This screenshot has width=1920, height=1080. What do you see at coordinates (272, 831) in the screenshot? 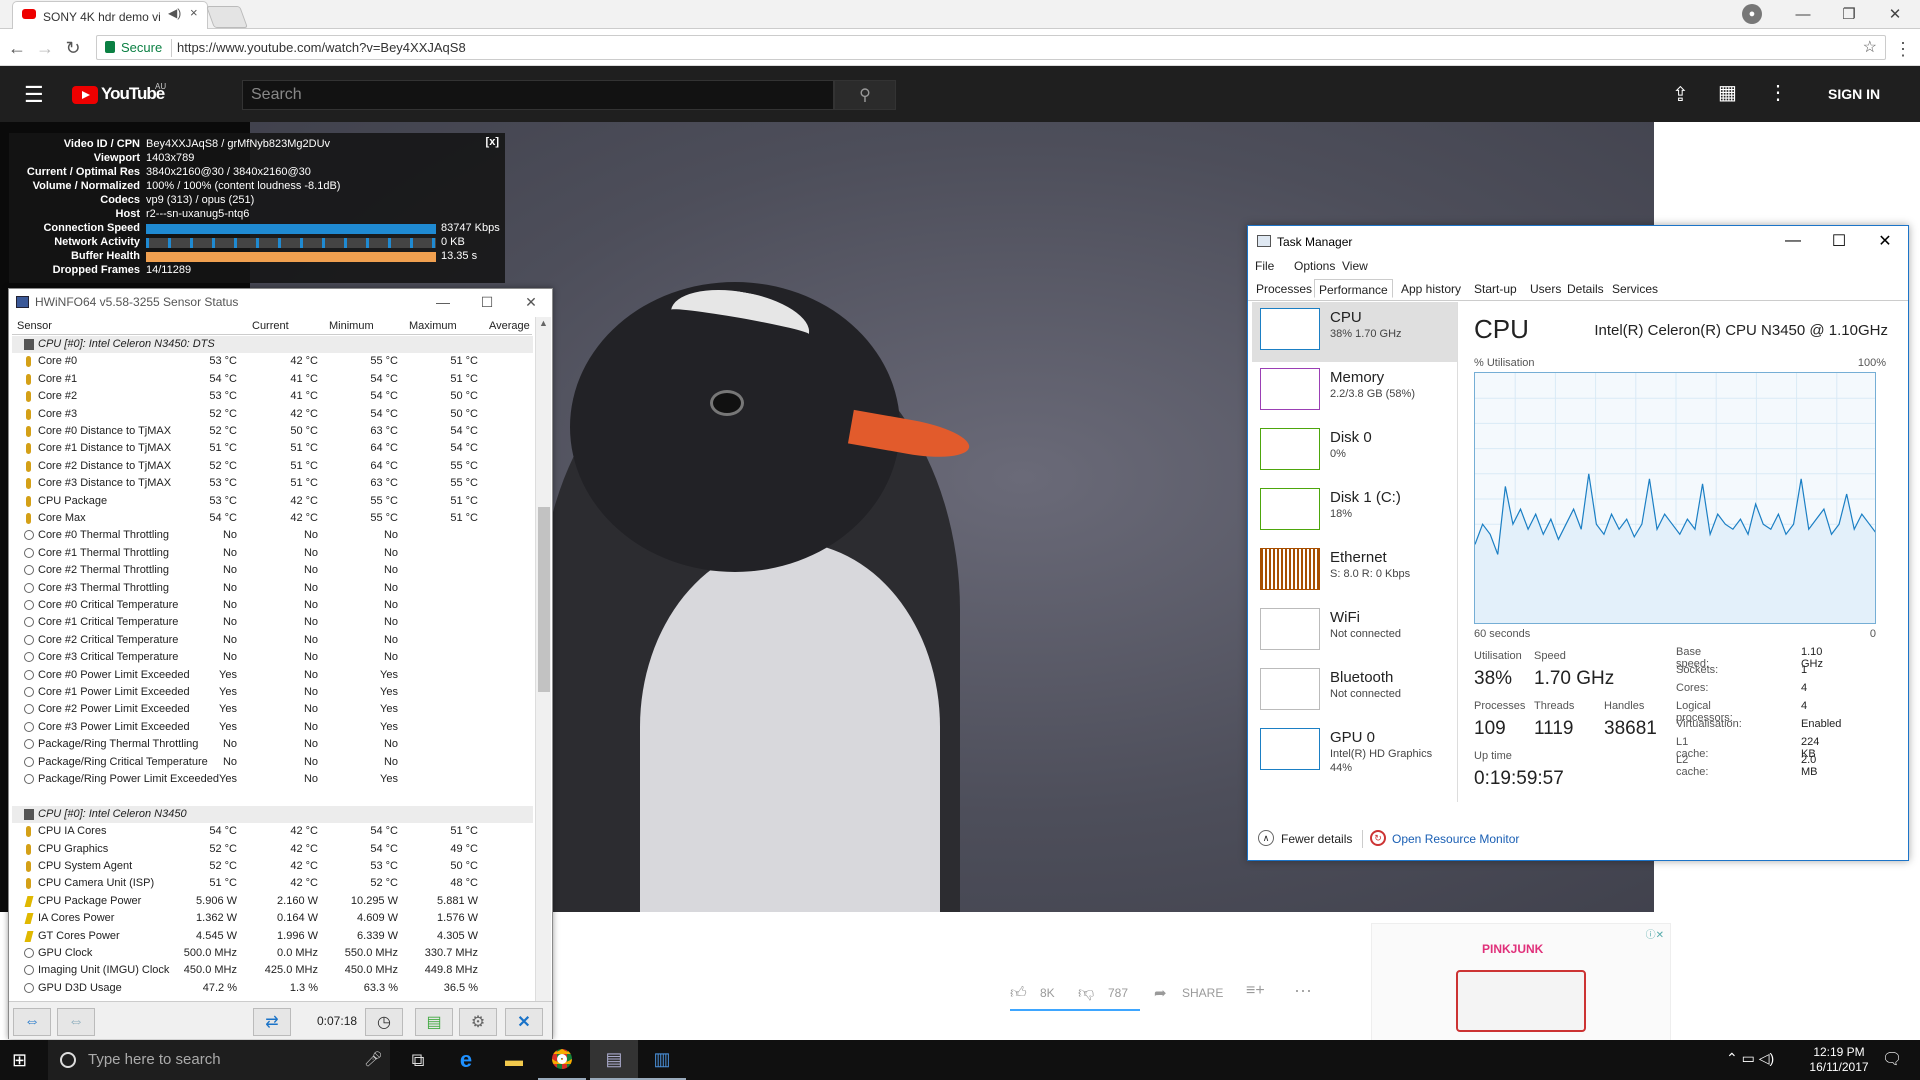
I see `sensor-row: CPU IA Cores 54 °C 42 °C 54 °C 51 °C` at bounding box center [272, 831].